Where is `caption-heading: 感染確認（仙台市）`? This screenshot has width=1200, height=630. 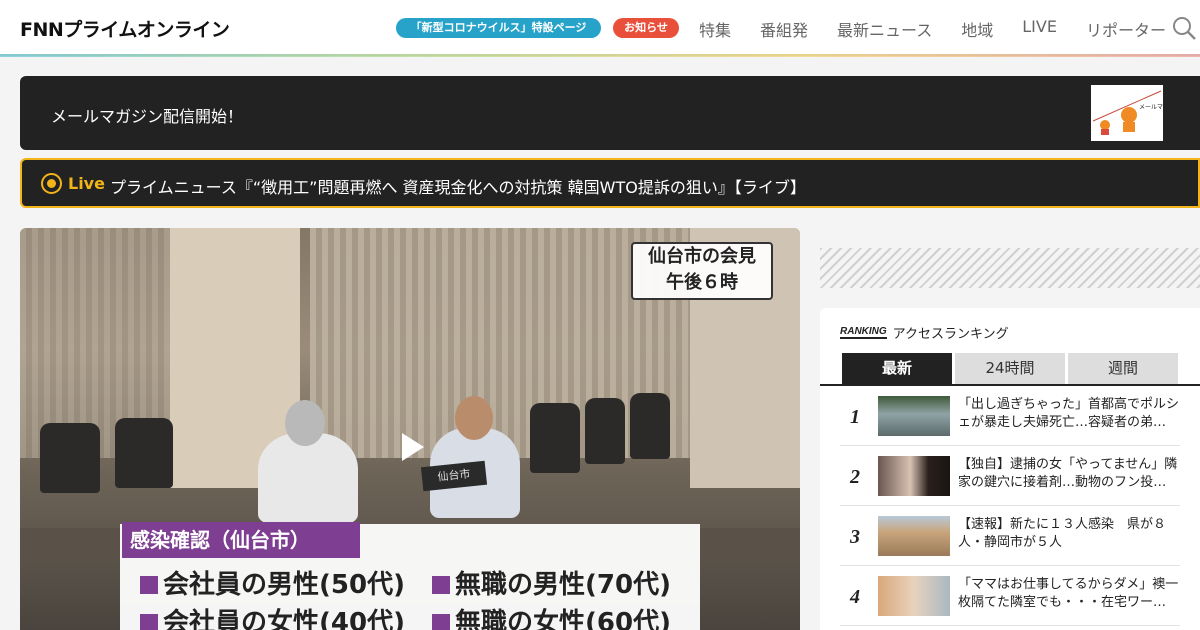
caption-heading: 感染確認（仙台市） is located at coordinates (241, 540).